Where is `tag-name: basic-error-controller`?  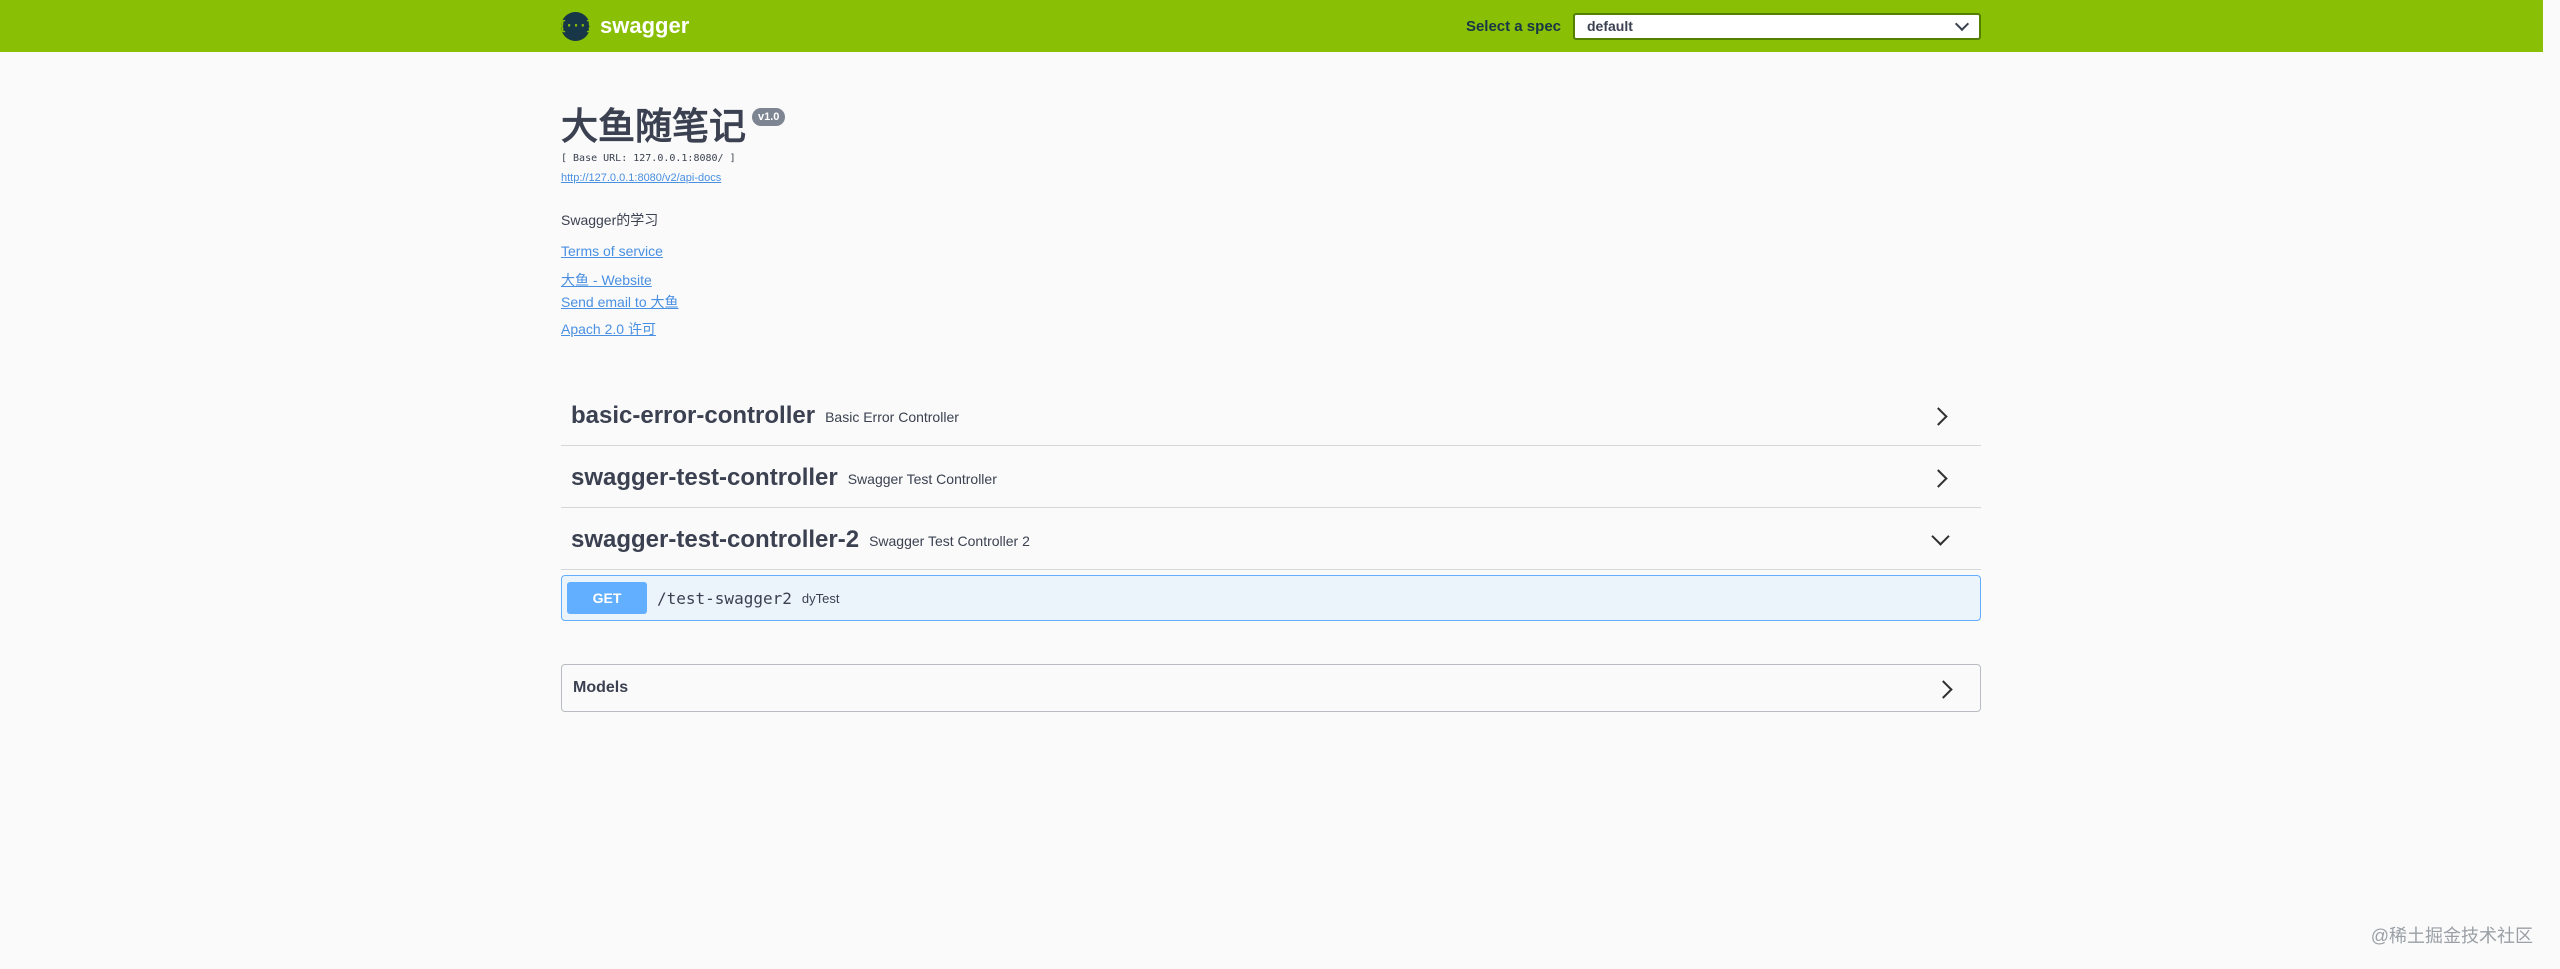
tag-name: basic-error-controller is located at coordinates (693, 415).